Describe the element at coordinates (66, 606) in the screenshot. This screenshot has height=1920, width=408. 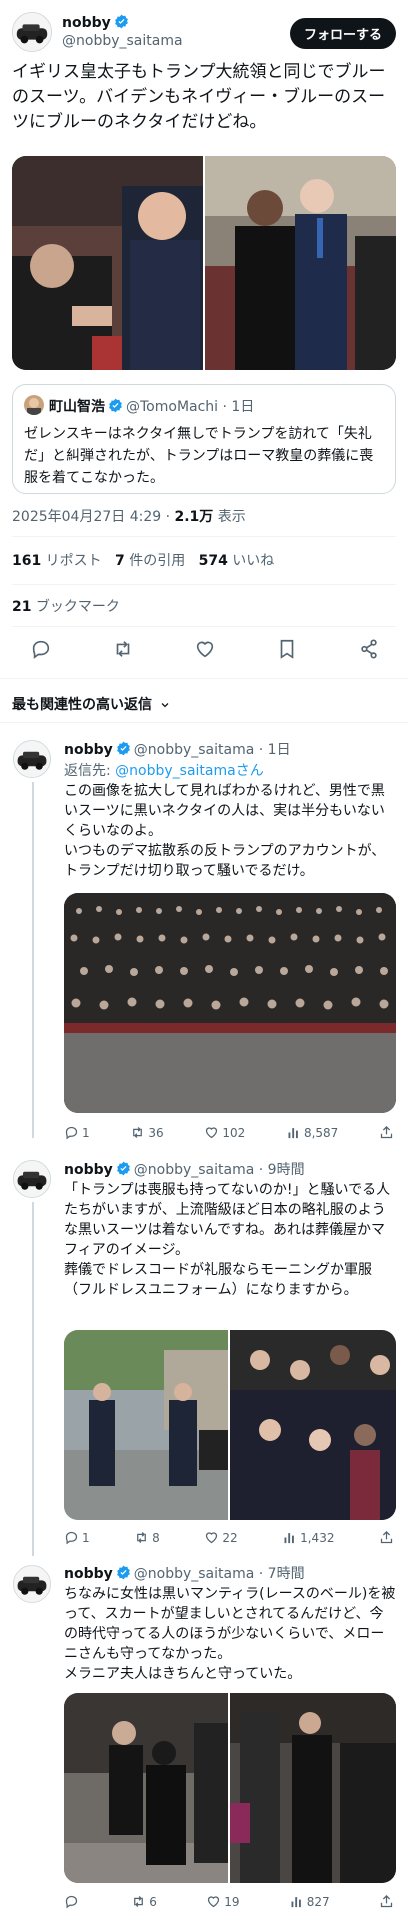
I see `bookmarks-stat: 21 ブックマーク` at that location.